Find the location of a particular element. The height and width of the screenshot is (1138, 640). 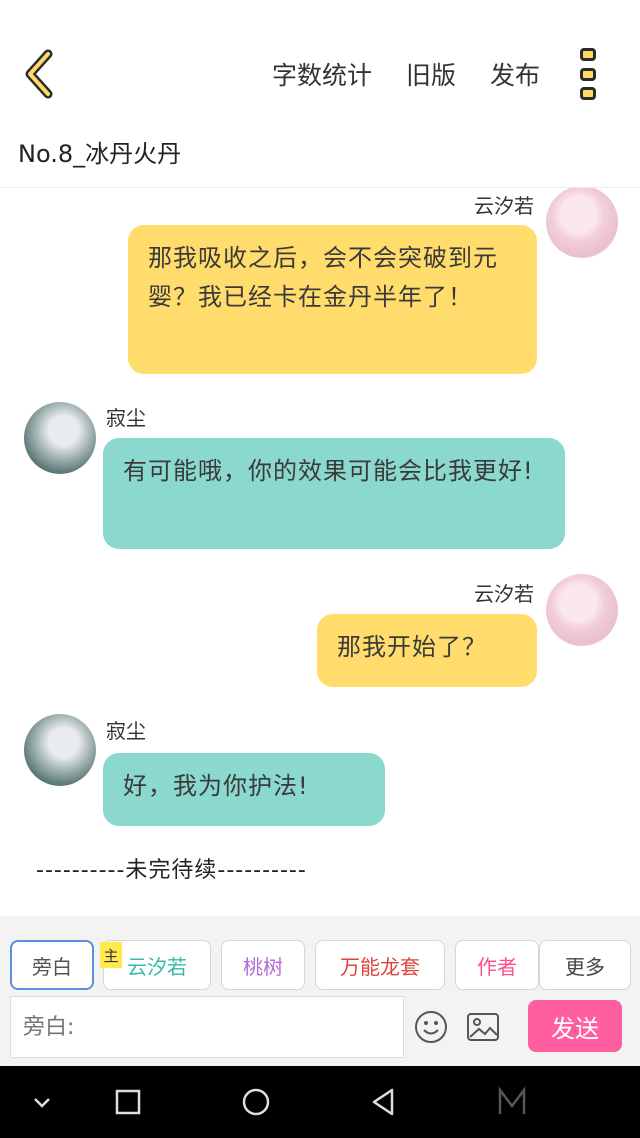

chapter-title: No.8_冰丹火丹 is located at coordinates (100, 154).